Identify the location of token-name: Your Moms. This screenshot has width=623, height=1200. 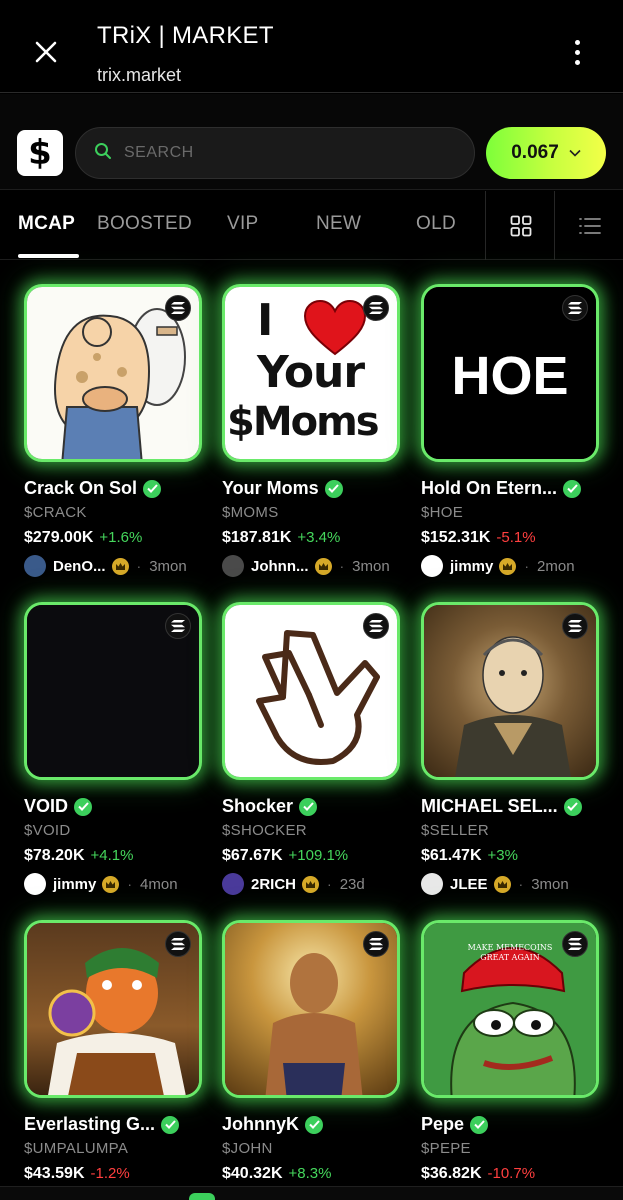
(270, 488).